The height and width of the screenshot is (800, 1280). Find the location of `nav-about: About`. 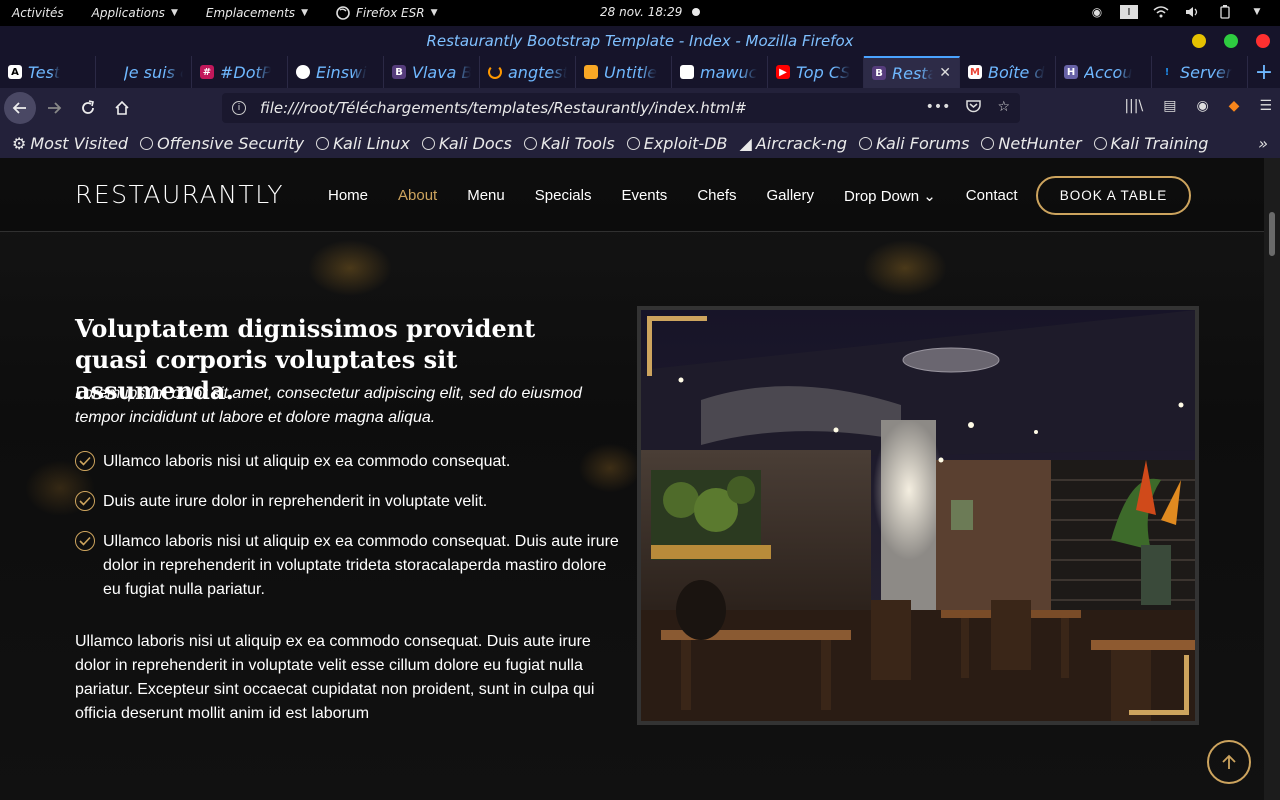

nav-about: About is located at coordinates (417, 196).